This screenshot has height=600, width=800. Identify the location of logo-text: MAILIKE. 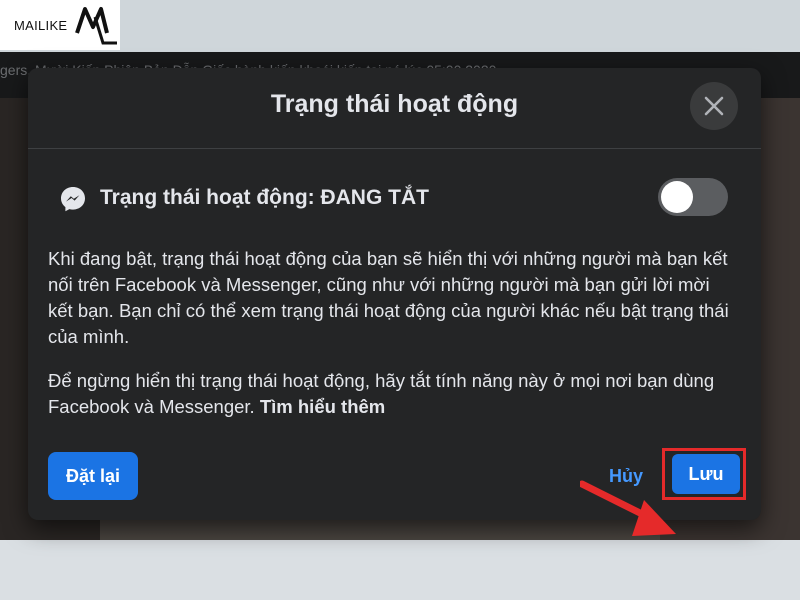
(41, 25).